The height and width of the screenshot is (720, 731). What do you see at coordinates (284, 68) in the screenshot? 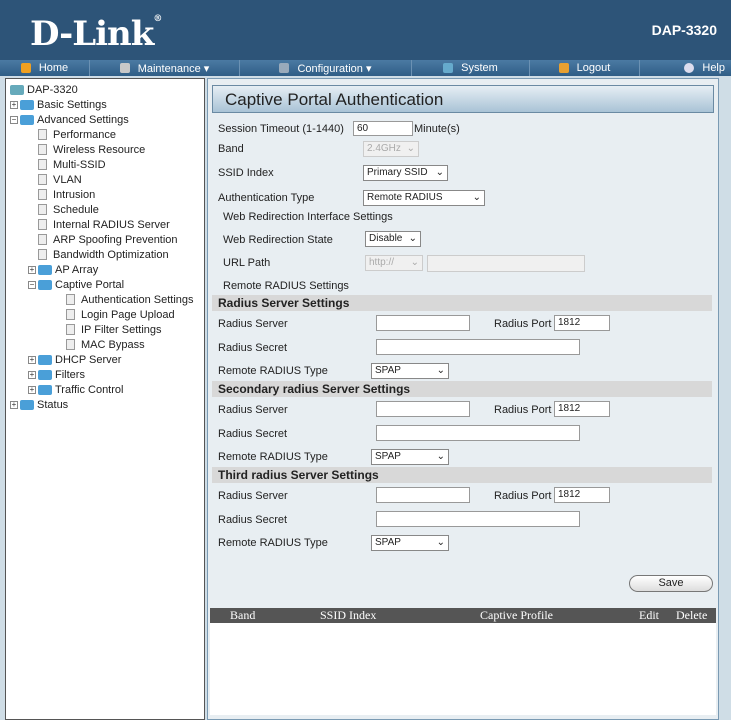
I see `disk-icon` at bounding box center [284, 68].